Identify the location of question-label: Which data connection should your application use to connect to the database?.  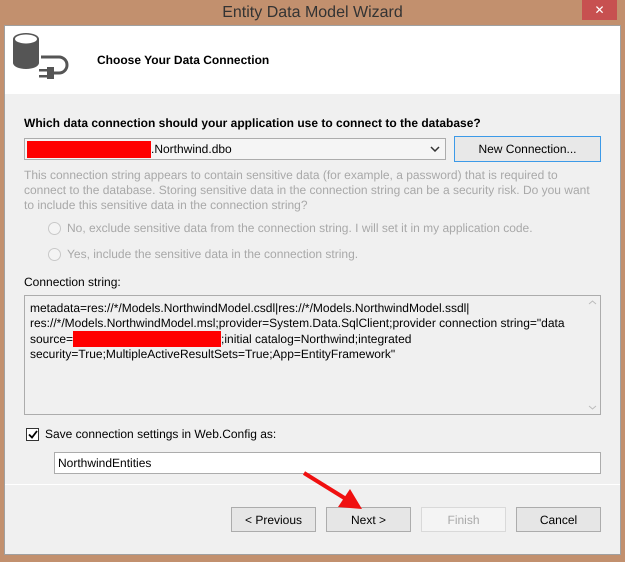
(253, 123).